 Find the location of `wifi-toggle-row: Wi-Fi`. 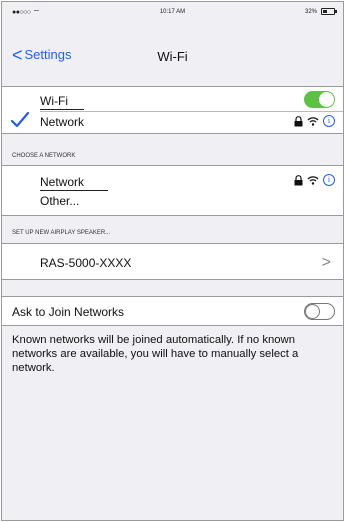

wifi-toggle-row: Wi-Fi is located at coordinates (172, 100).